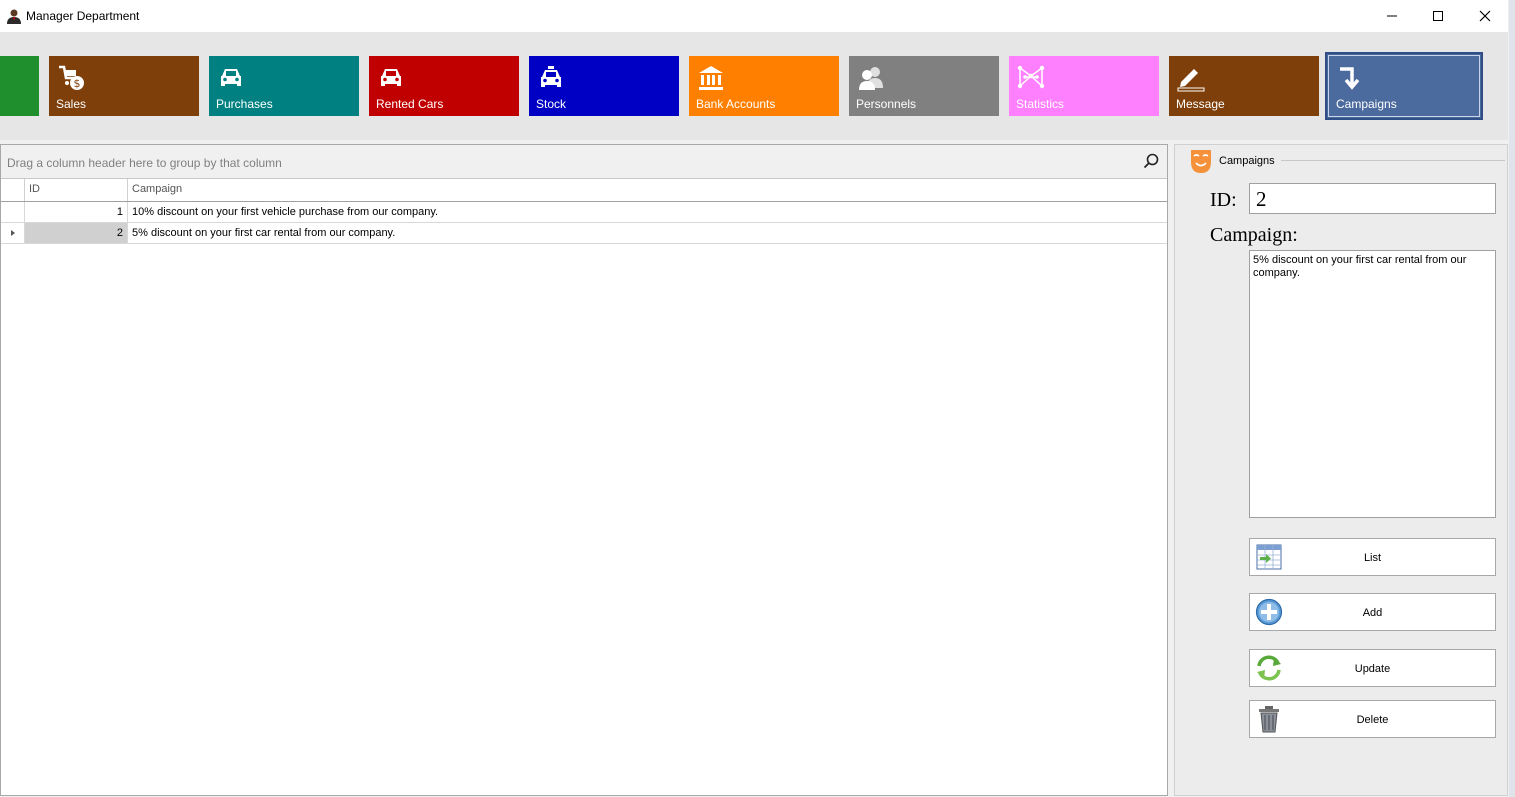  What do you see at coordinates (711, 78) in the screenshot?
I see `bank-icon` at bounding box center [711, 78].